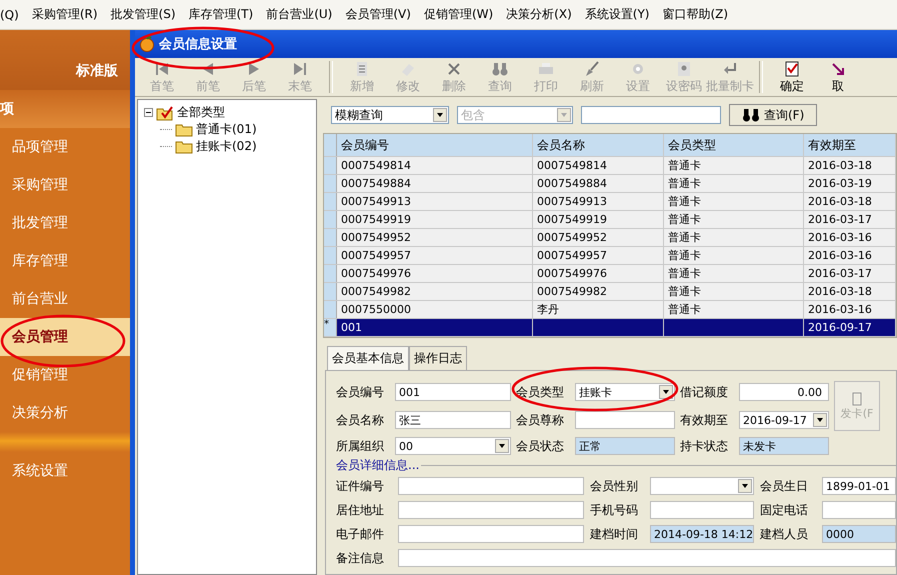 The width and height of the screenshot is (897, 575). I want to click on table-row: 0007549982 0007549982 普通卡 2016-03-18, so click(610, 292).